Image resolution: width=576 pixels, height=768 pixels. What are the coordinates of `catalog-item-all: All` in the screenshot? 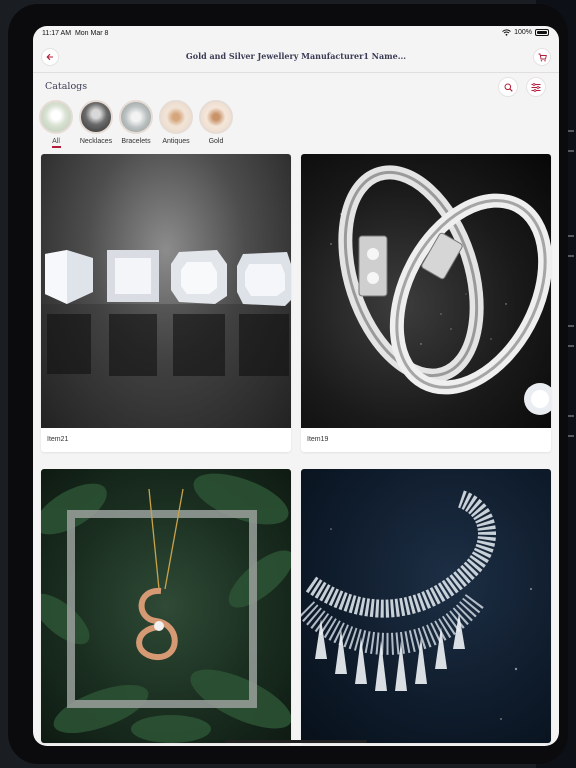 It's located at (56, 124).